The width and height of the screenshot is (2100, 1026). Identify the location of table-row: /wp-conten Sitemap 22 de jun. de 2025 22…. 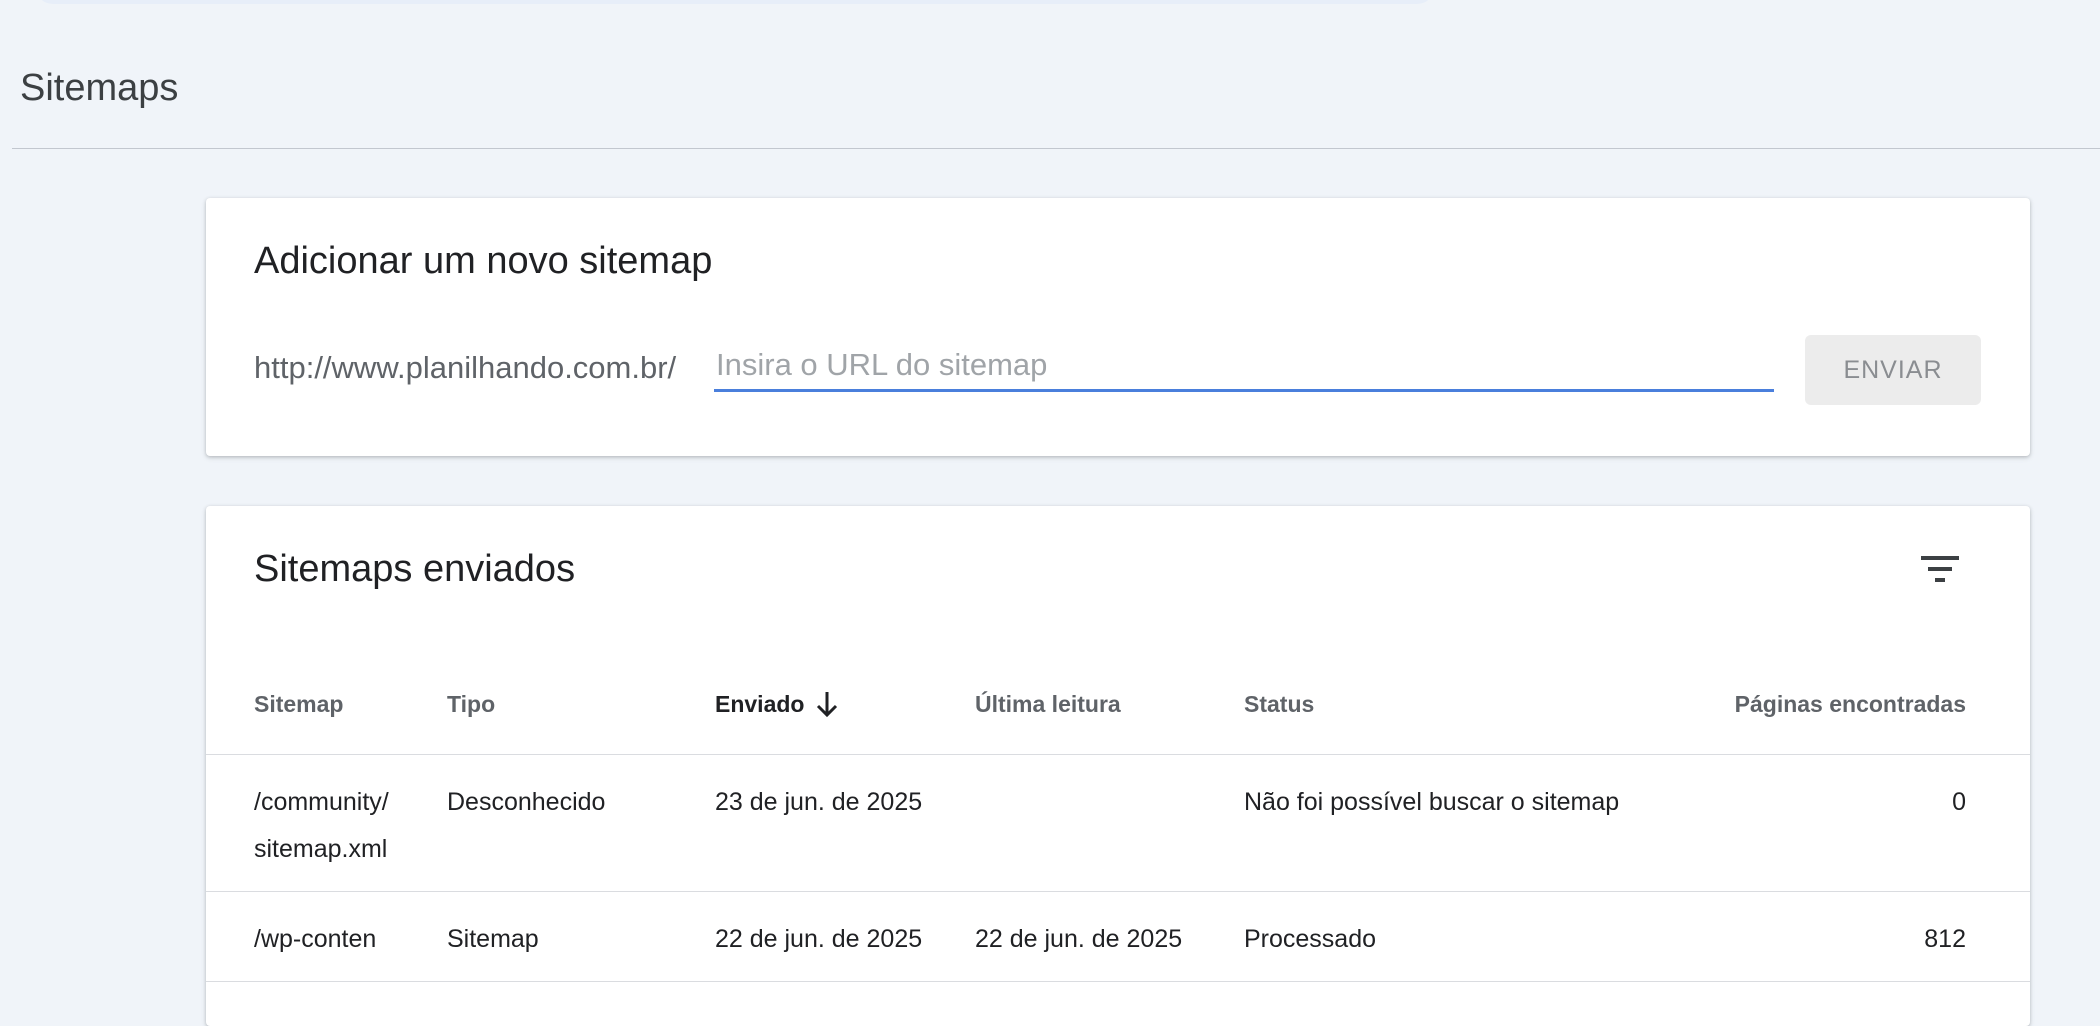
(1118, 936).